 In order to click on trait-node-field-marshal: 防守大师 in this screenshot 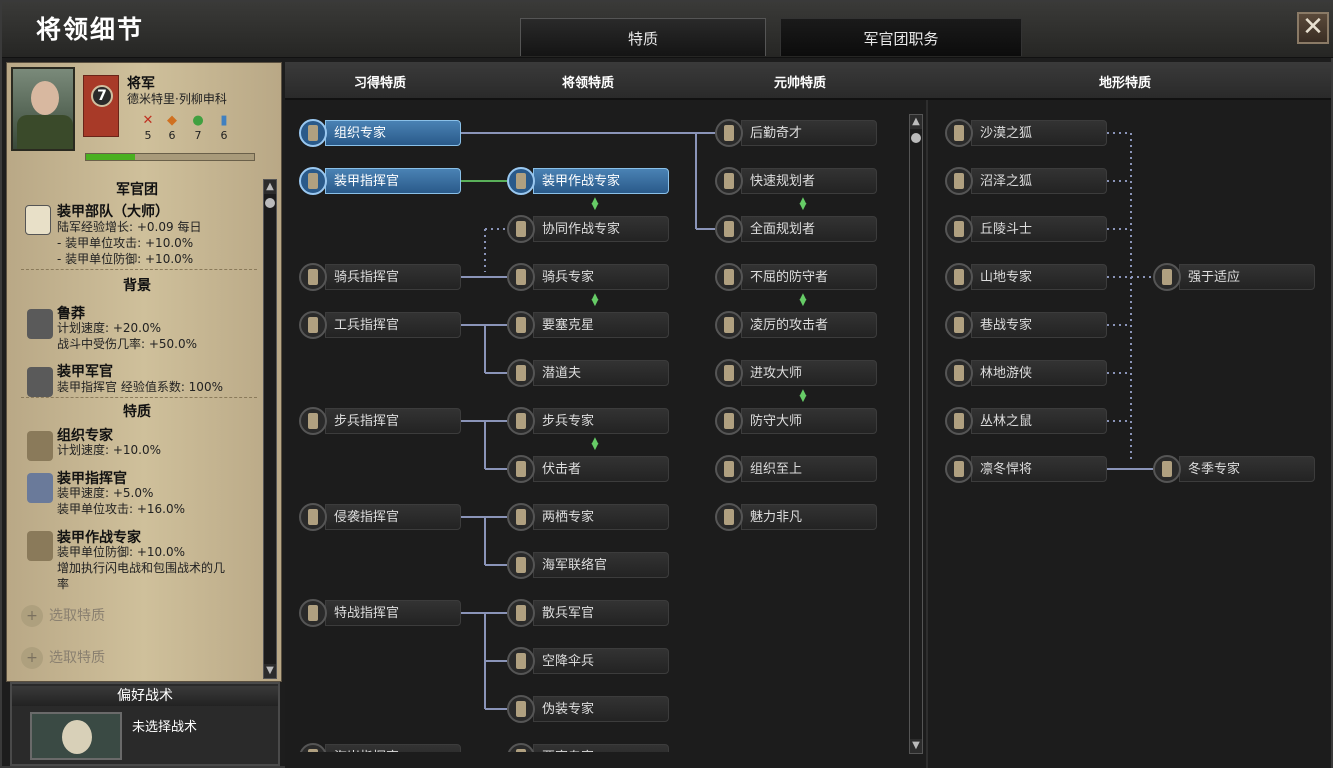, I will do `click(796, 421)`.